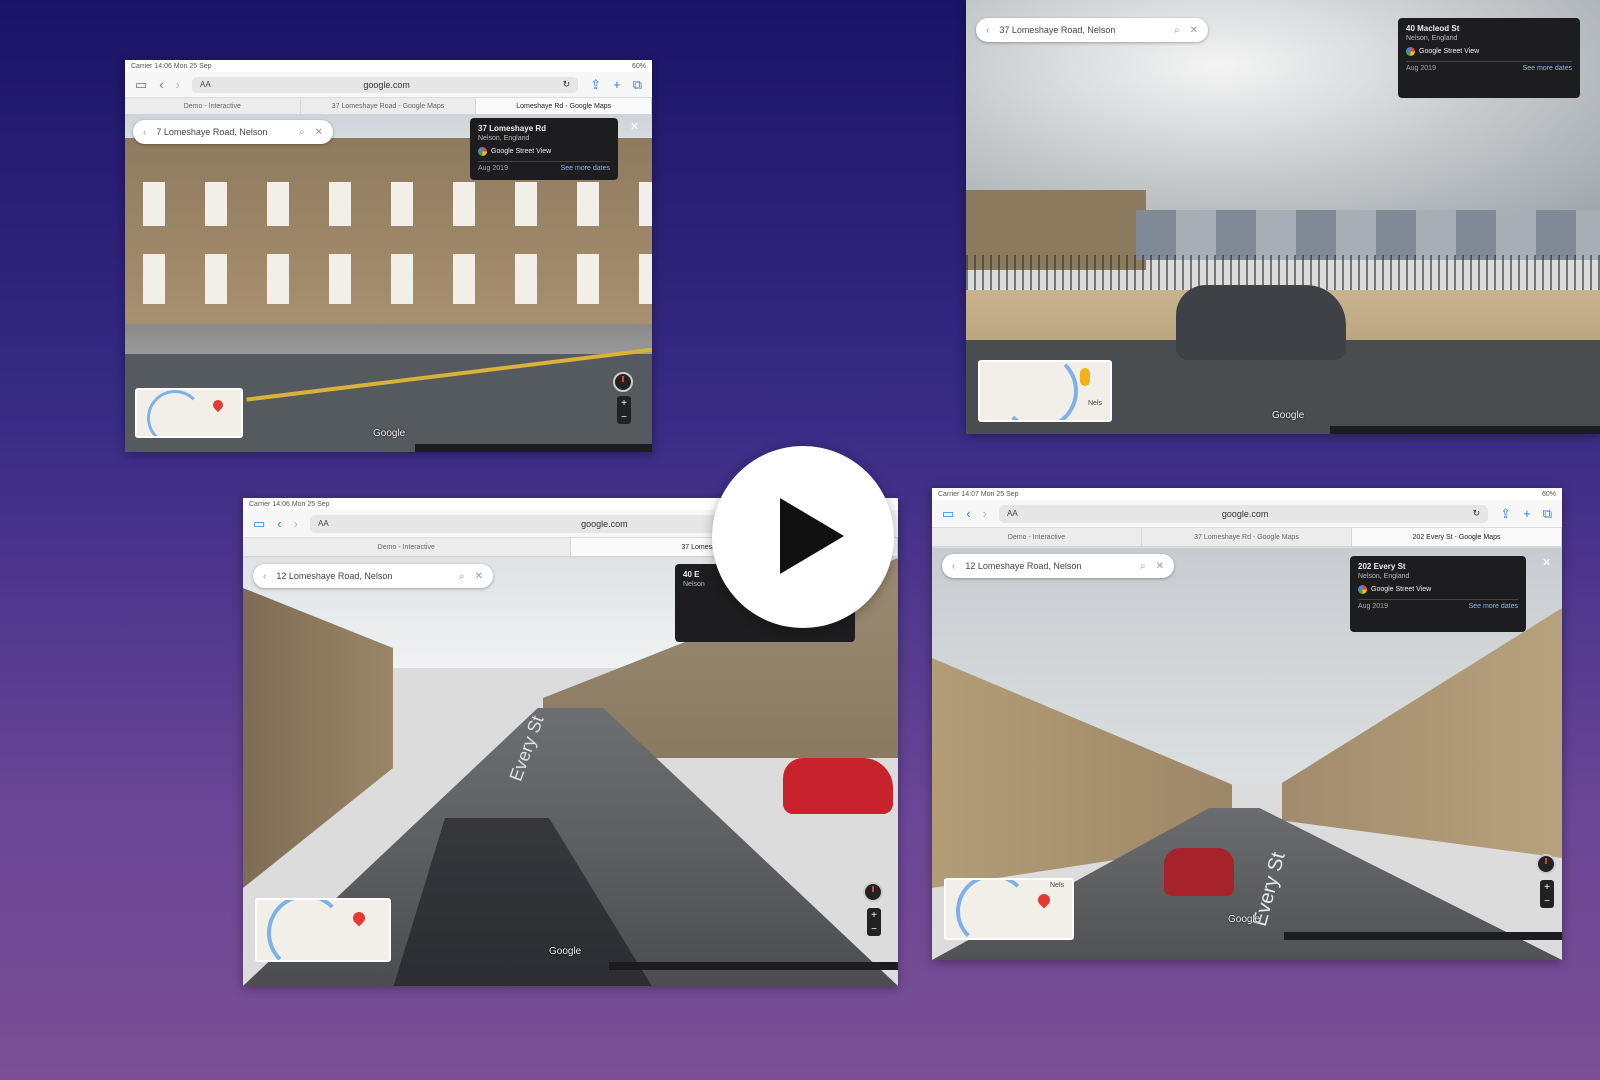 The image size is (1600, 1080). What do you see at coordinates (1092, 30) in the screenshot?
I see `search-box: ‹ 37 Lomeshaye Road, Nelson ⌕ ✕` at bounding box center [1092, 30].